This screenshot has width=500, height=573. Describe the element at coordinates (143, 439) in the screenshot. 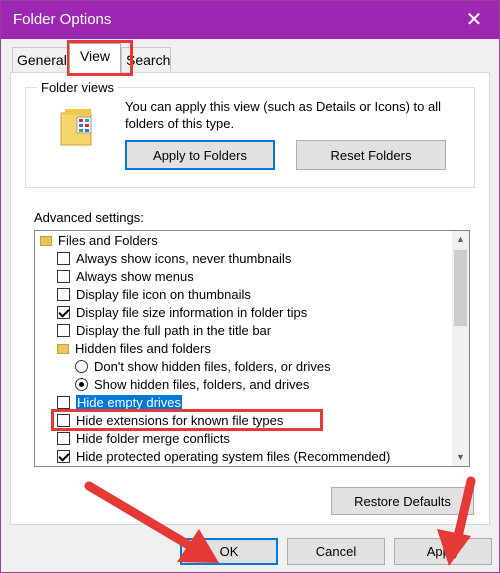

I see `option-hide-merge-conflicts: Hide folder merge conflicts` at that location.